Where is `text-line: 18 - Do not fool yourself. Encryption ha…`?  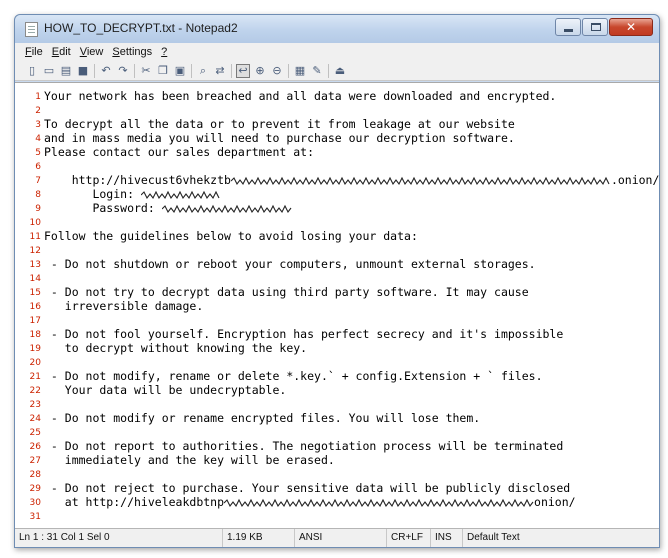
text-line: 18 - Do not fool yourself. Encryption ha… is located at coordinates (337, 334).